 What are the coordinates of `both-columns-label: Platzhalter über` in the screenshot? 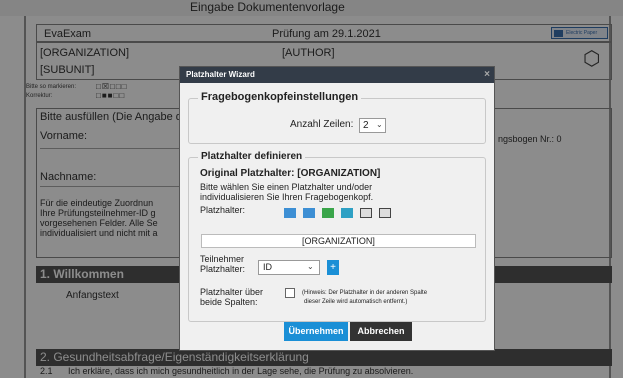 It's located at (232, 292).